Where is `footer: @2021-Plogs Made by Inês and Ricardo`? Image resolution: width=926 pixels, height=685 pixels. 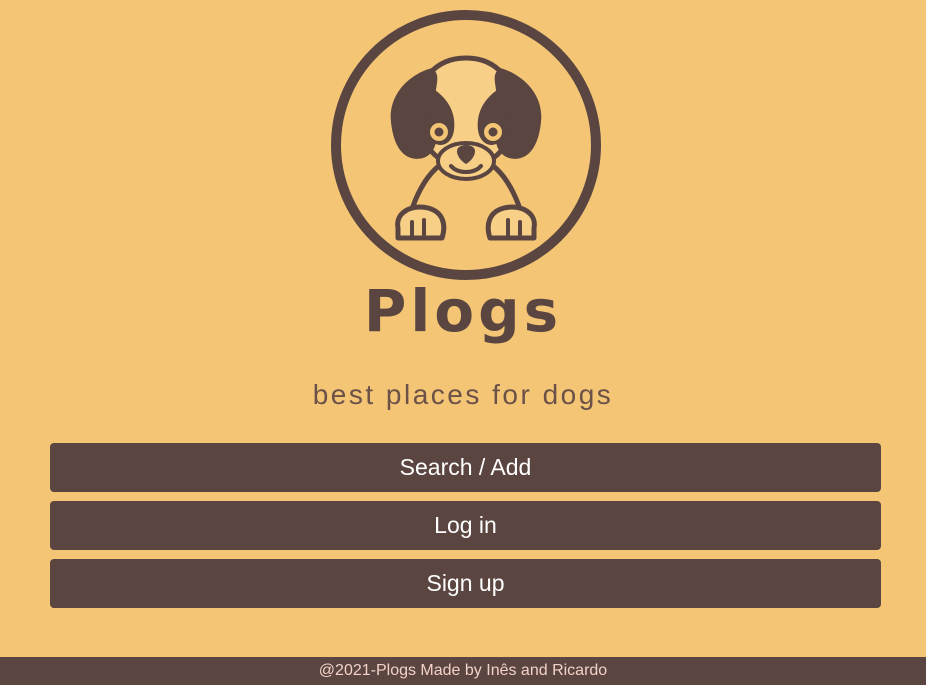
footer: @2021-Plogs Made by Inês and Ricardo is located at coordinates (463, 671).